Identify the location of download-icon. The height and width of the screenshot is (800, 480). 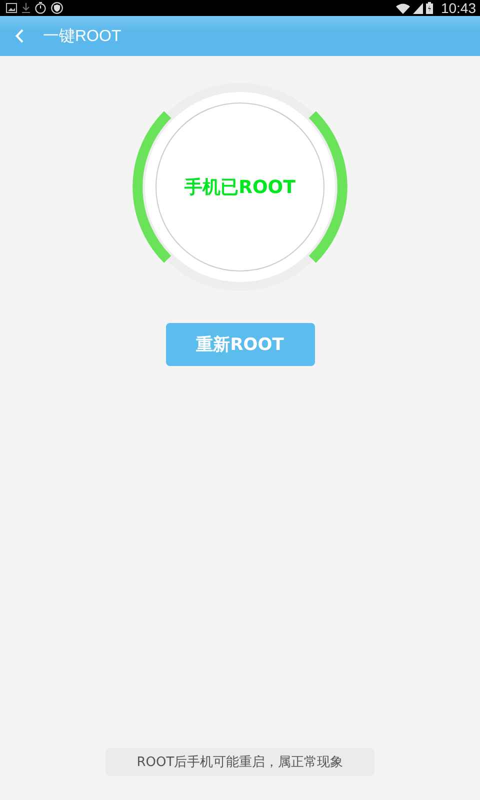
(26, 8).